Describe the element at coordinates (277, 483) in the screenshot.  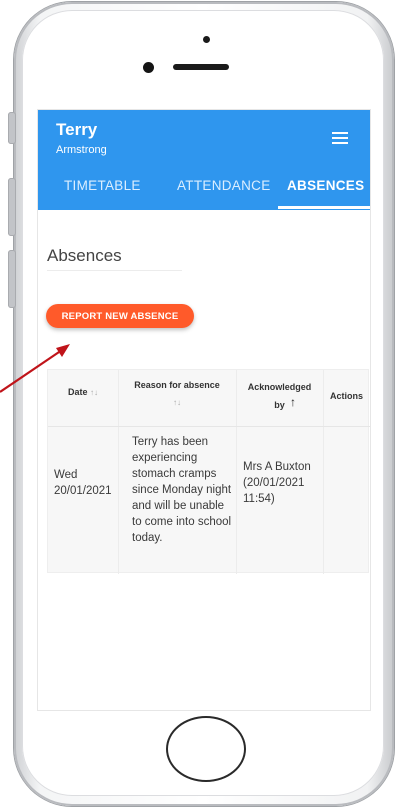
I see `cell-acknowledged: Mrs A Buxton (20/01/2021 11:54)` at that location.